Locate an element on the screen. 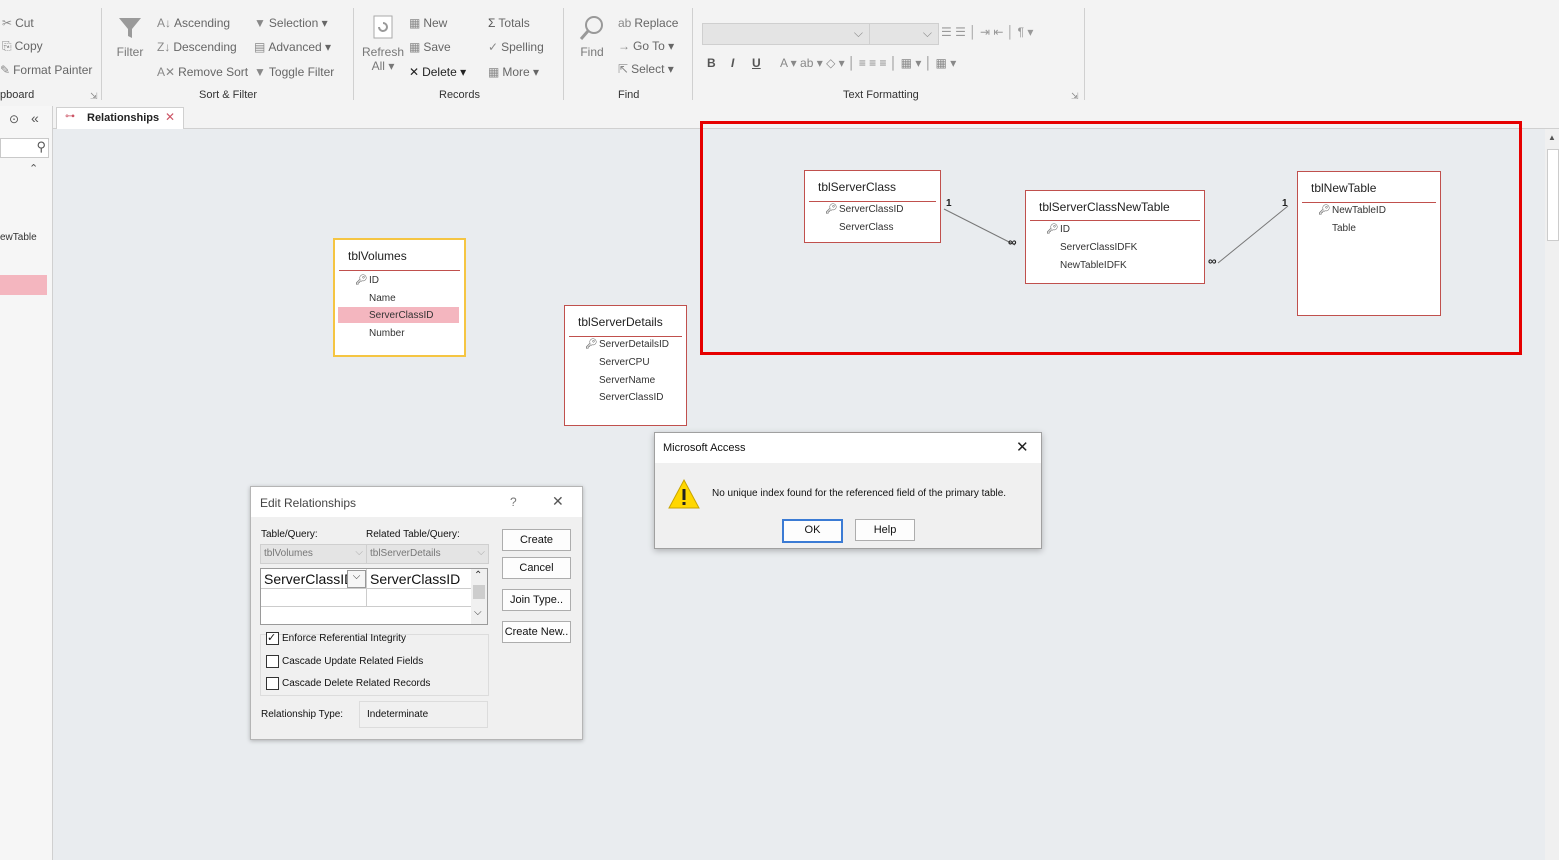  table-title: tblServerClass is located at coordinates (857, 187).